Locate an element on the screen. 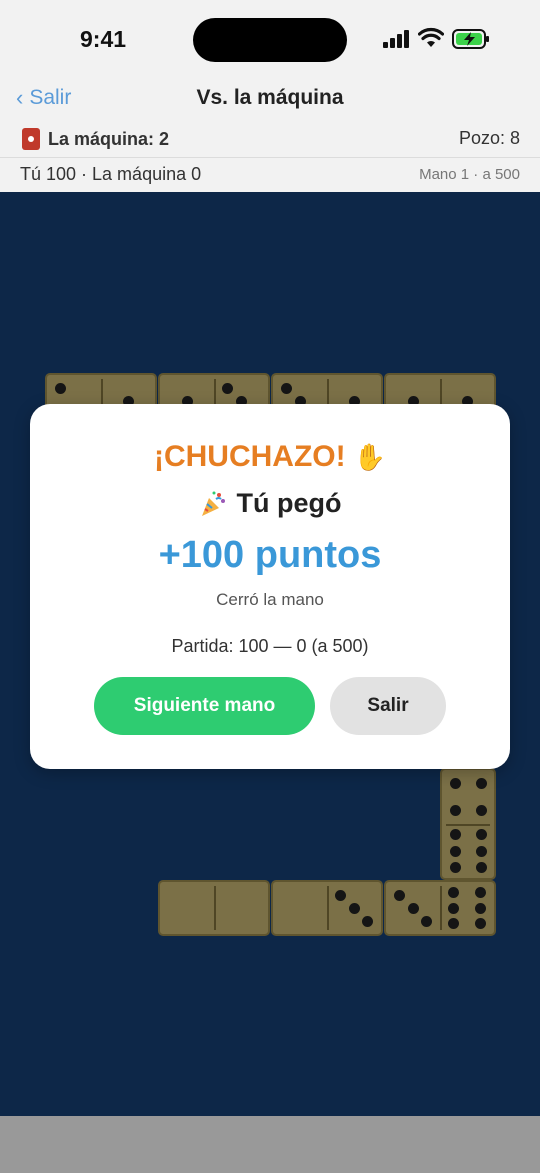 This screenshot has height=1173, width=540. raised-hand-icon: ✋ is located at coordinates (369, 457).